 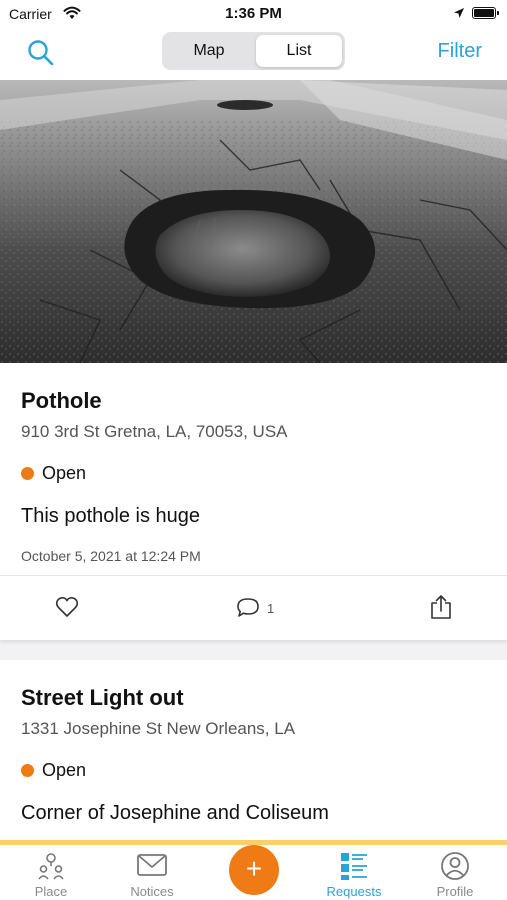 I want to click on list-icon, so click(x=354, y=866).